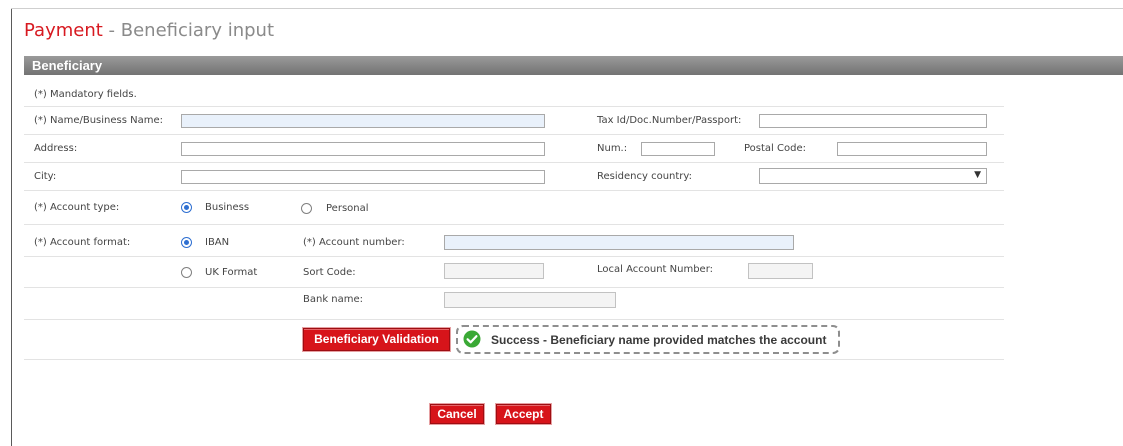 The height and width of the screenshot is (446, 1123). Describe the element at coordinates (873, 121) in the screenshot. I see `taxid-input` at that location.